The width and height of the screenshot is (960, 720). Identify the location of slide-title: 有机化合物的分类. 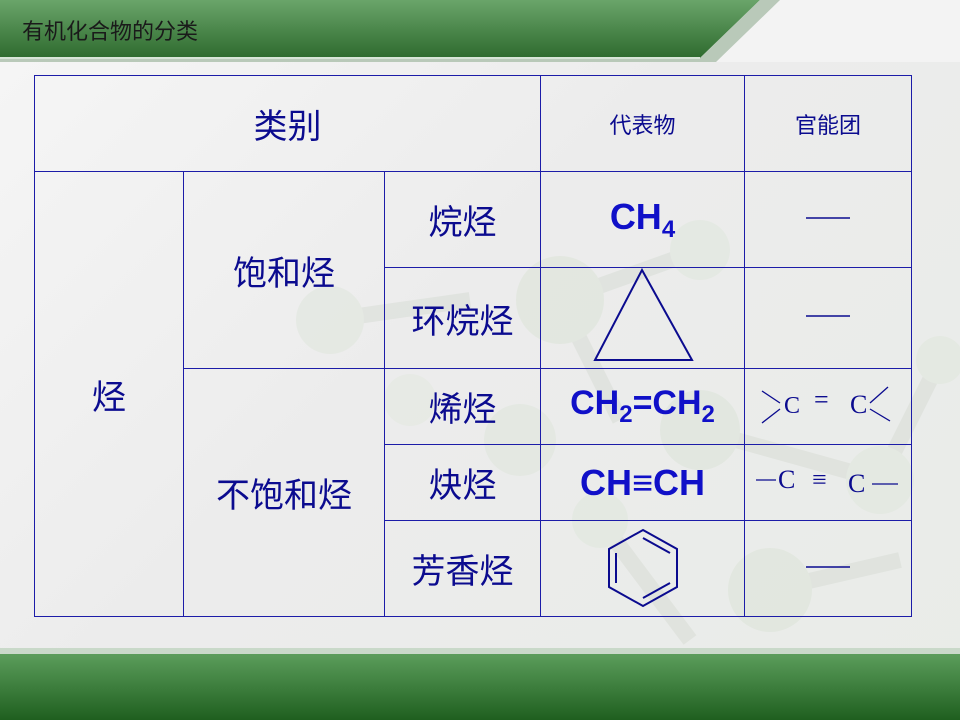
(110, 32).